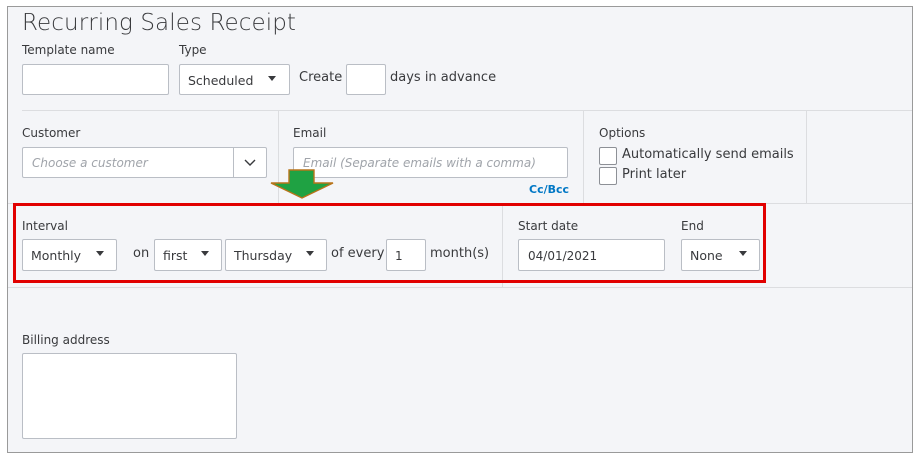  I want to click on billing-address-label: Billing address, so click(66, 340).